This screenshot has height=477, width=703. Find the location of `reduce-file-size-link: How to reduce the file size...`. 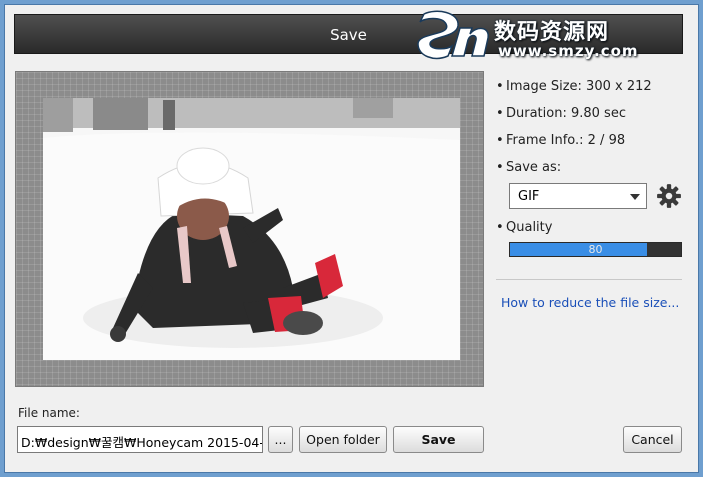

reduce-file-size-link: How to reduce the file size... is located at coordinates (590, 302).